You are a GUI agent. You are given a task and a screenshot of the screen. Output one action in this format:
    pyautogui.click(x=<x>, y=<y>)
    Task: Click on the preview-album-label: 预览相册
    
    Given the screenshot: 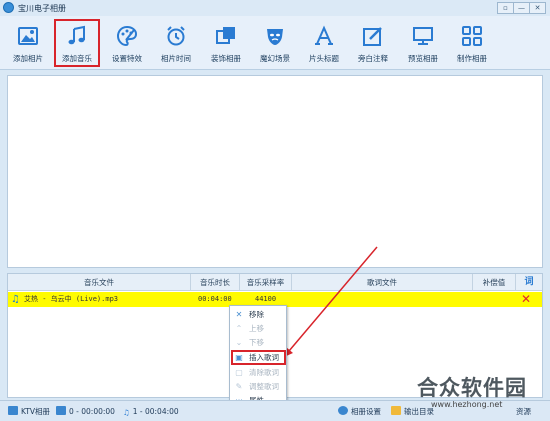 What is the action you would take?
    pyautogui.click(x=423, y=58)
    